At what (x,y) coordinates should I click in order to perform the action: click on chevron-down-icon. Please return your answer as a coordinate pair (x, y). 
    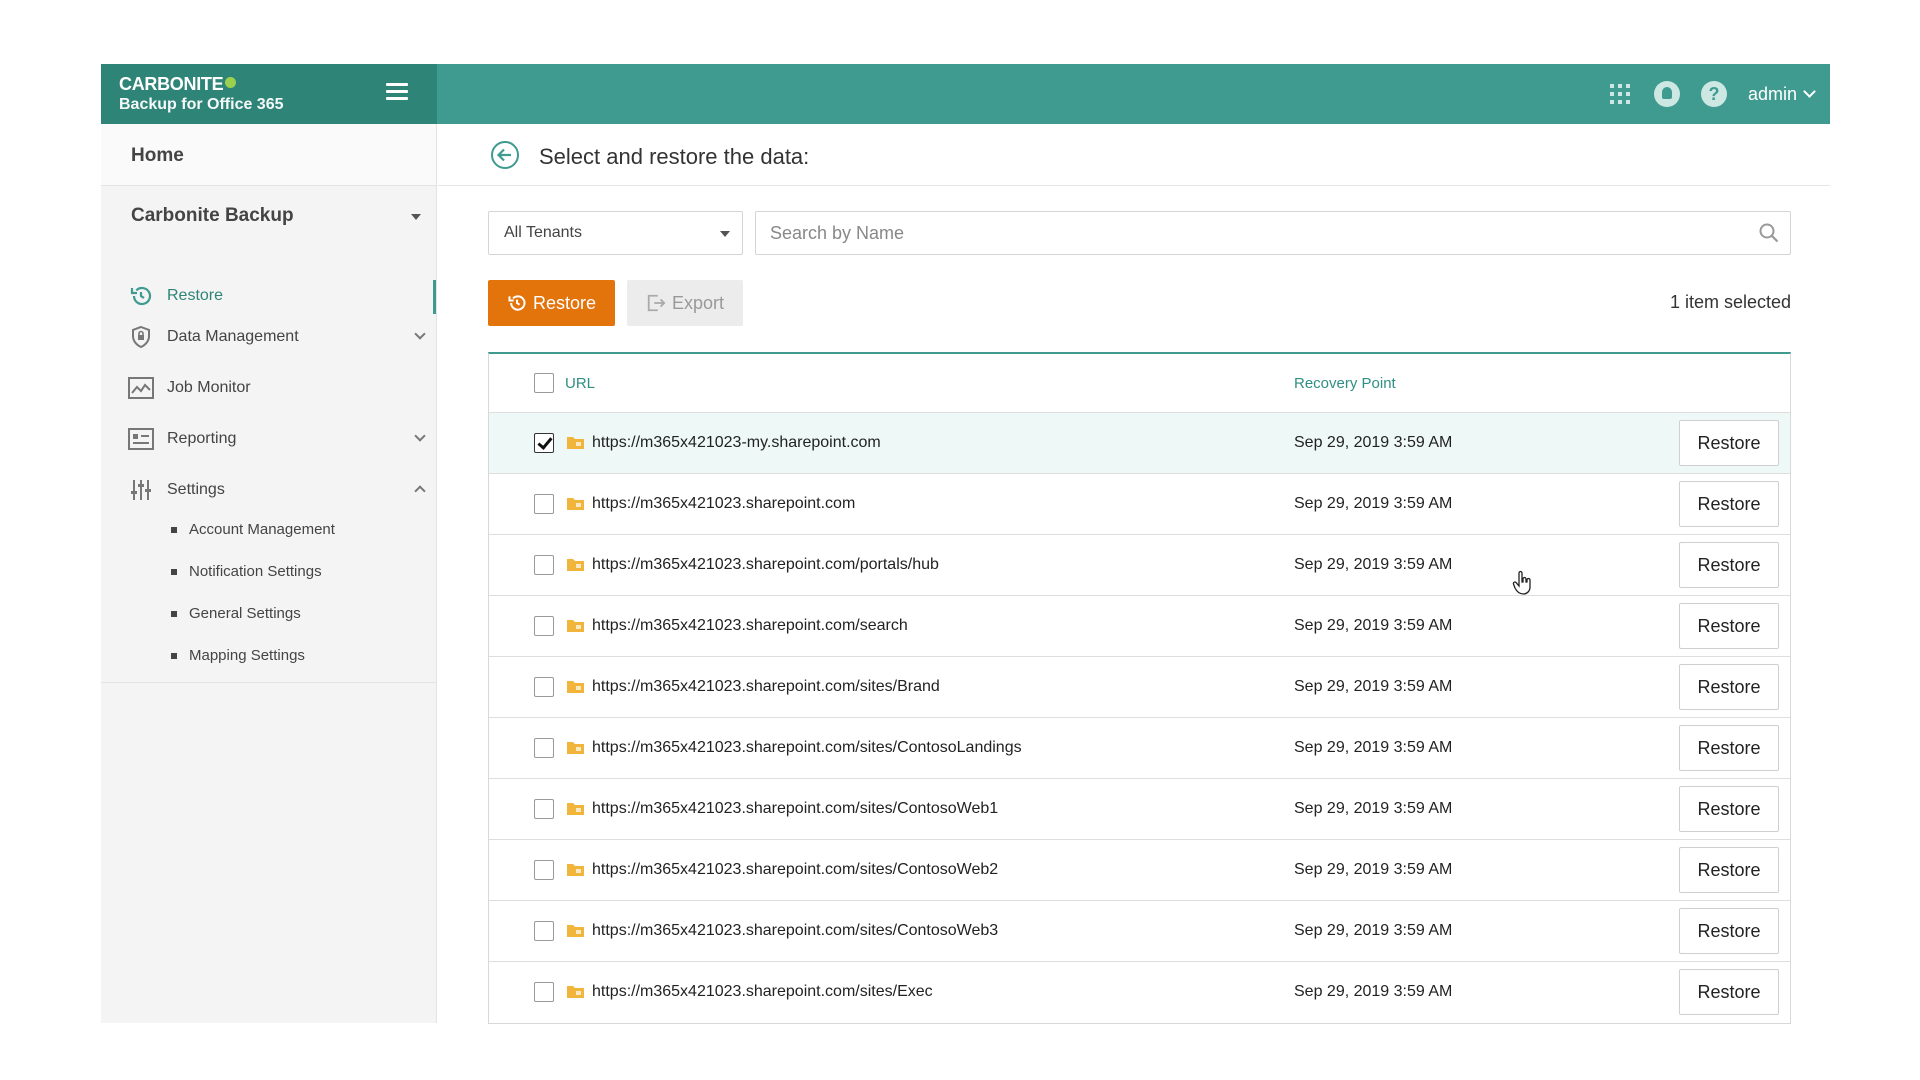
    Looking at the image, I should click on (420, 334).